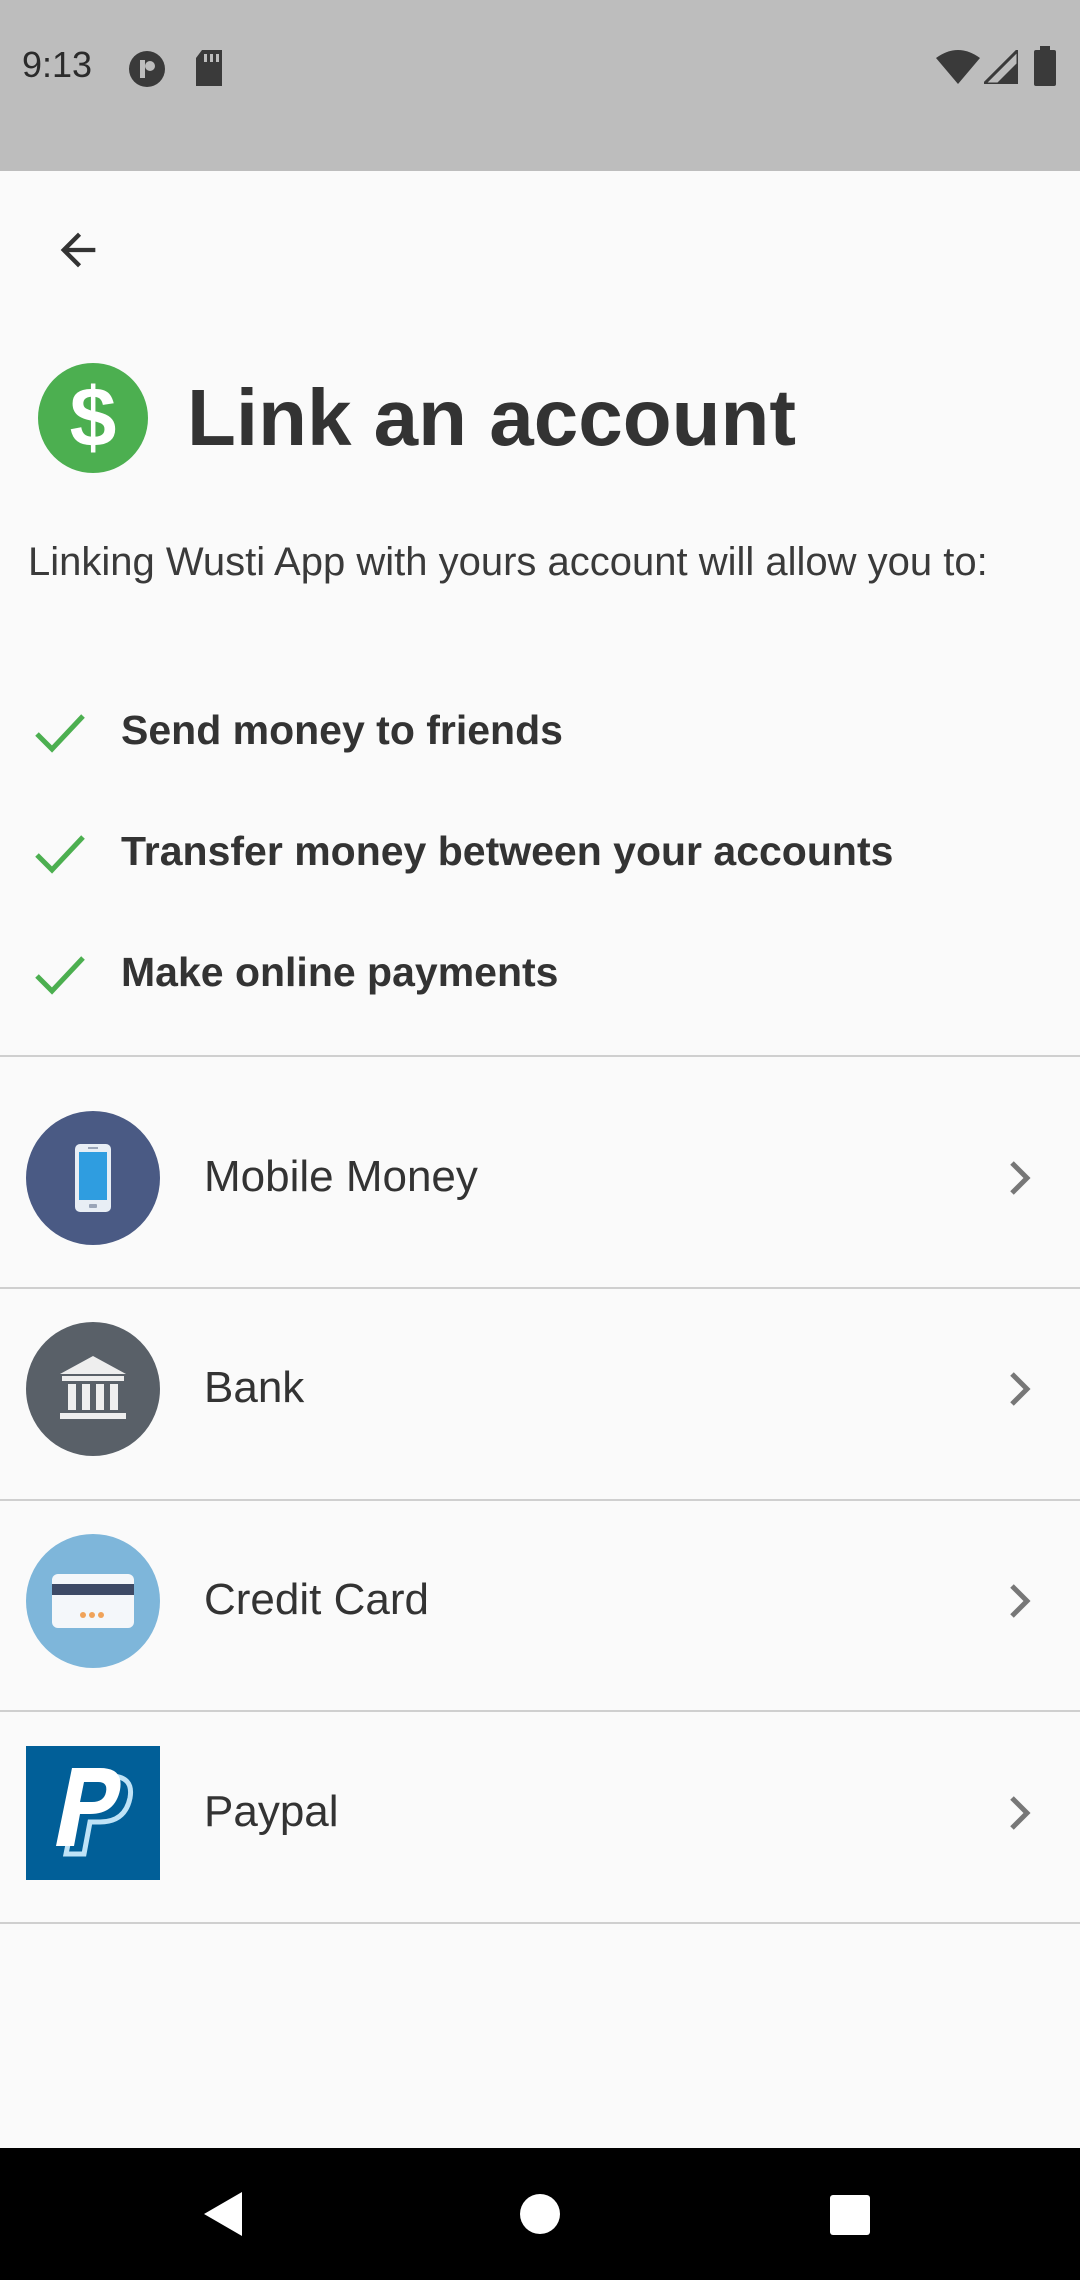 This screenshot has height=2280, width=1080. Describe the element at coordinates (540, 1162) in the screenshot. I see `option-mobile-money: Mobile Money` at that location.